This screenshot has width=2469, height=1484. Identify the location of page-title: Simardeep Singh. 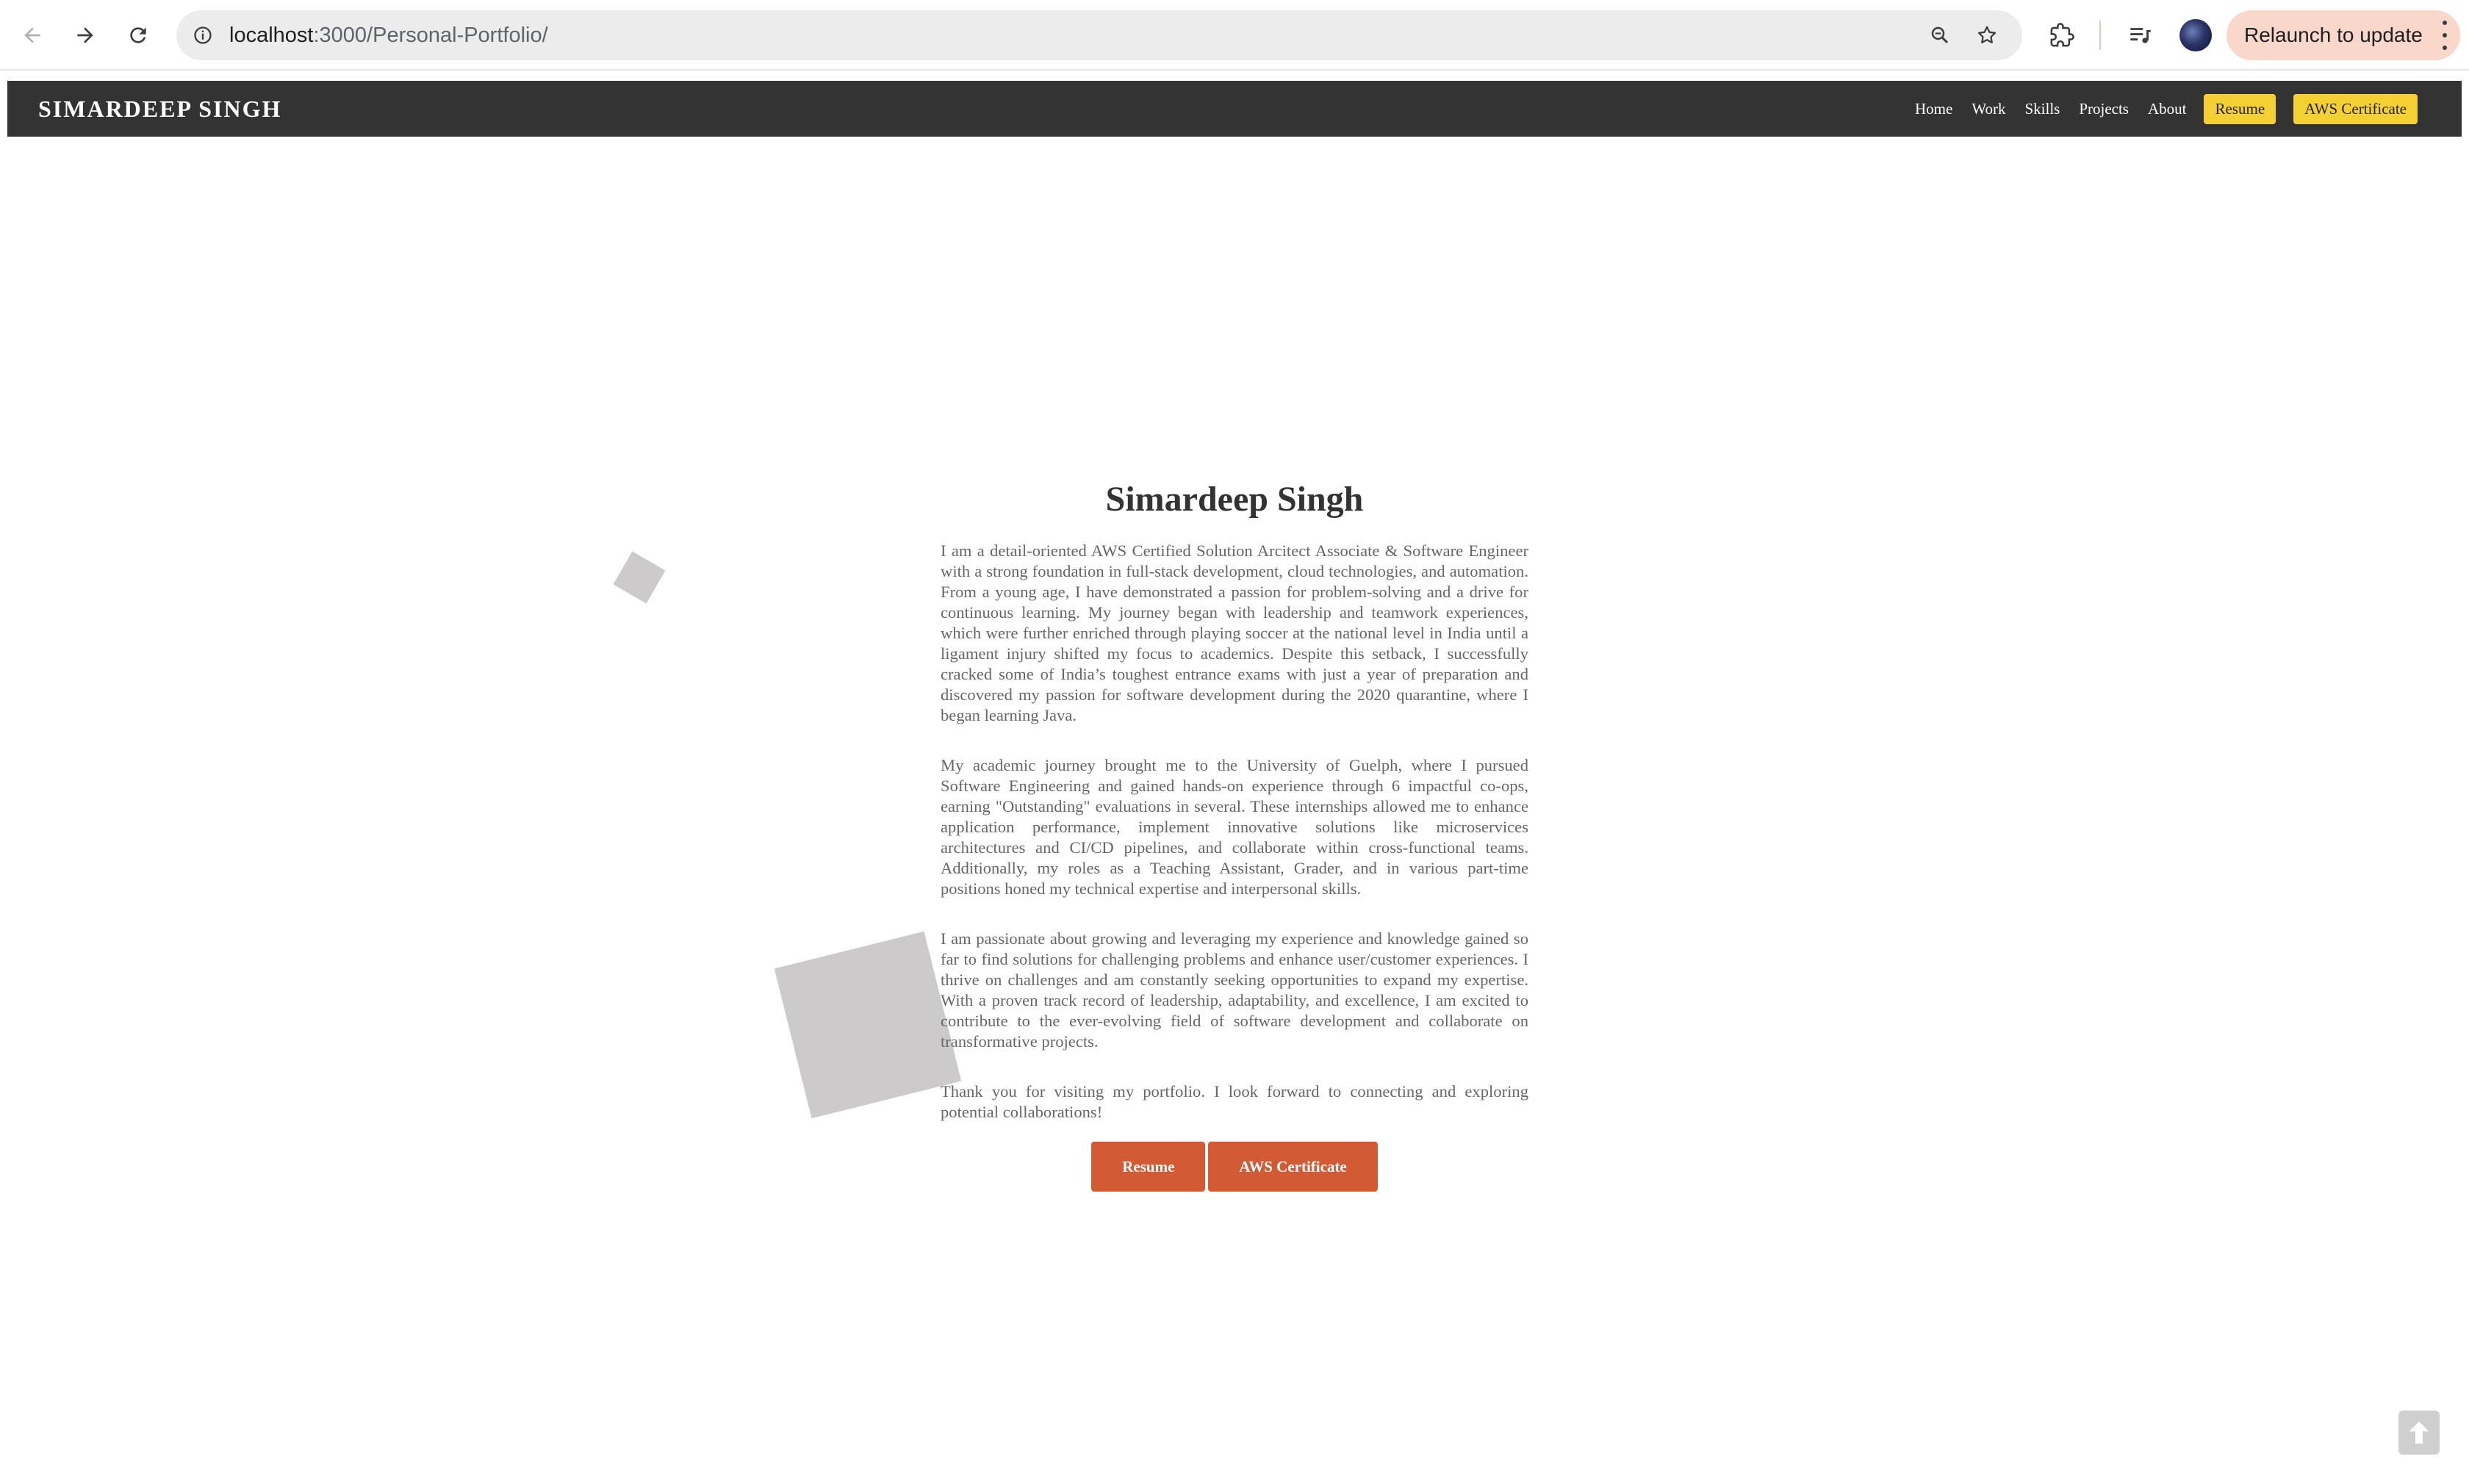
(1234, 500).